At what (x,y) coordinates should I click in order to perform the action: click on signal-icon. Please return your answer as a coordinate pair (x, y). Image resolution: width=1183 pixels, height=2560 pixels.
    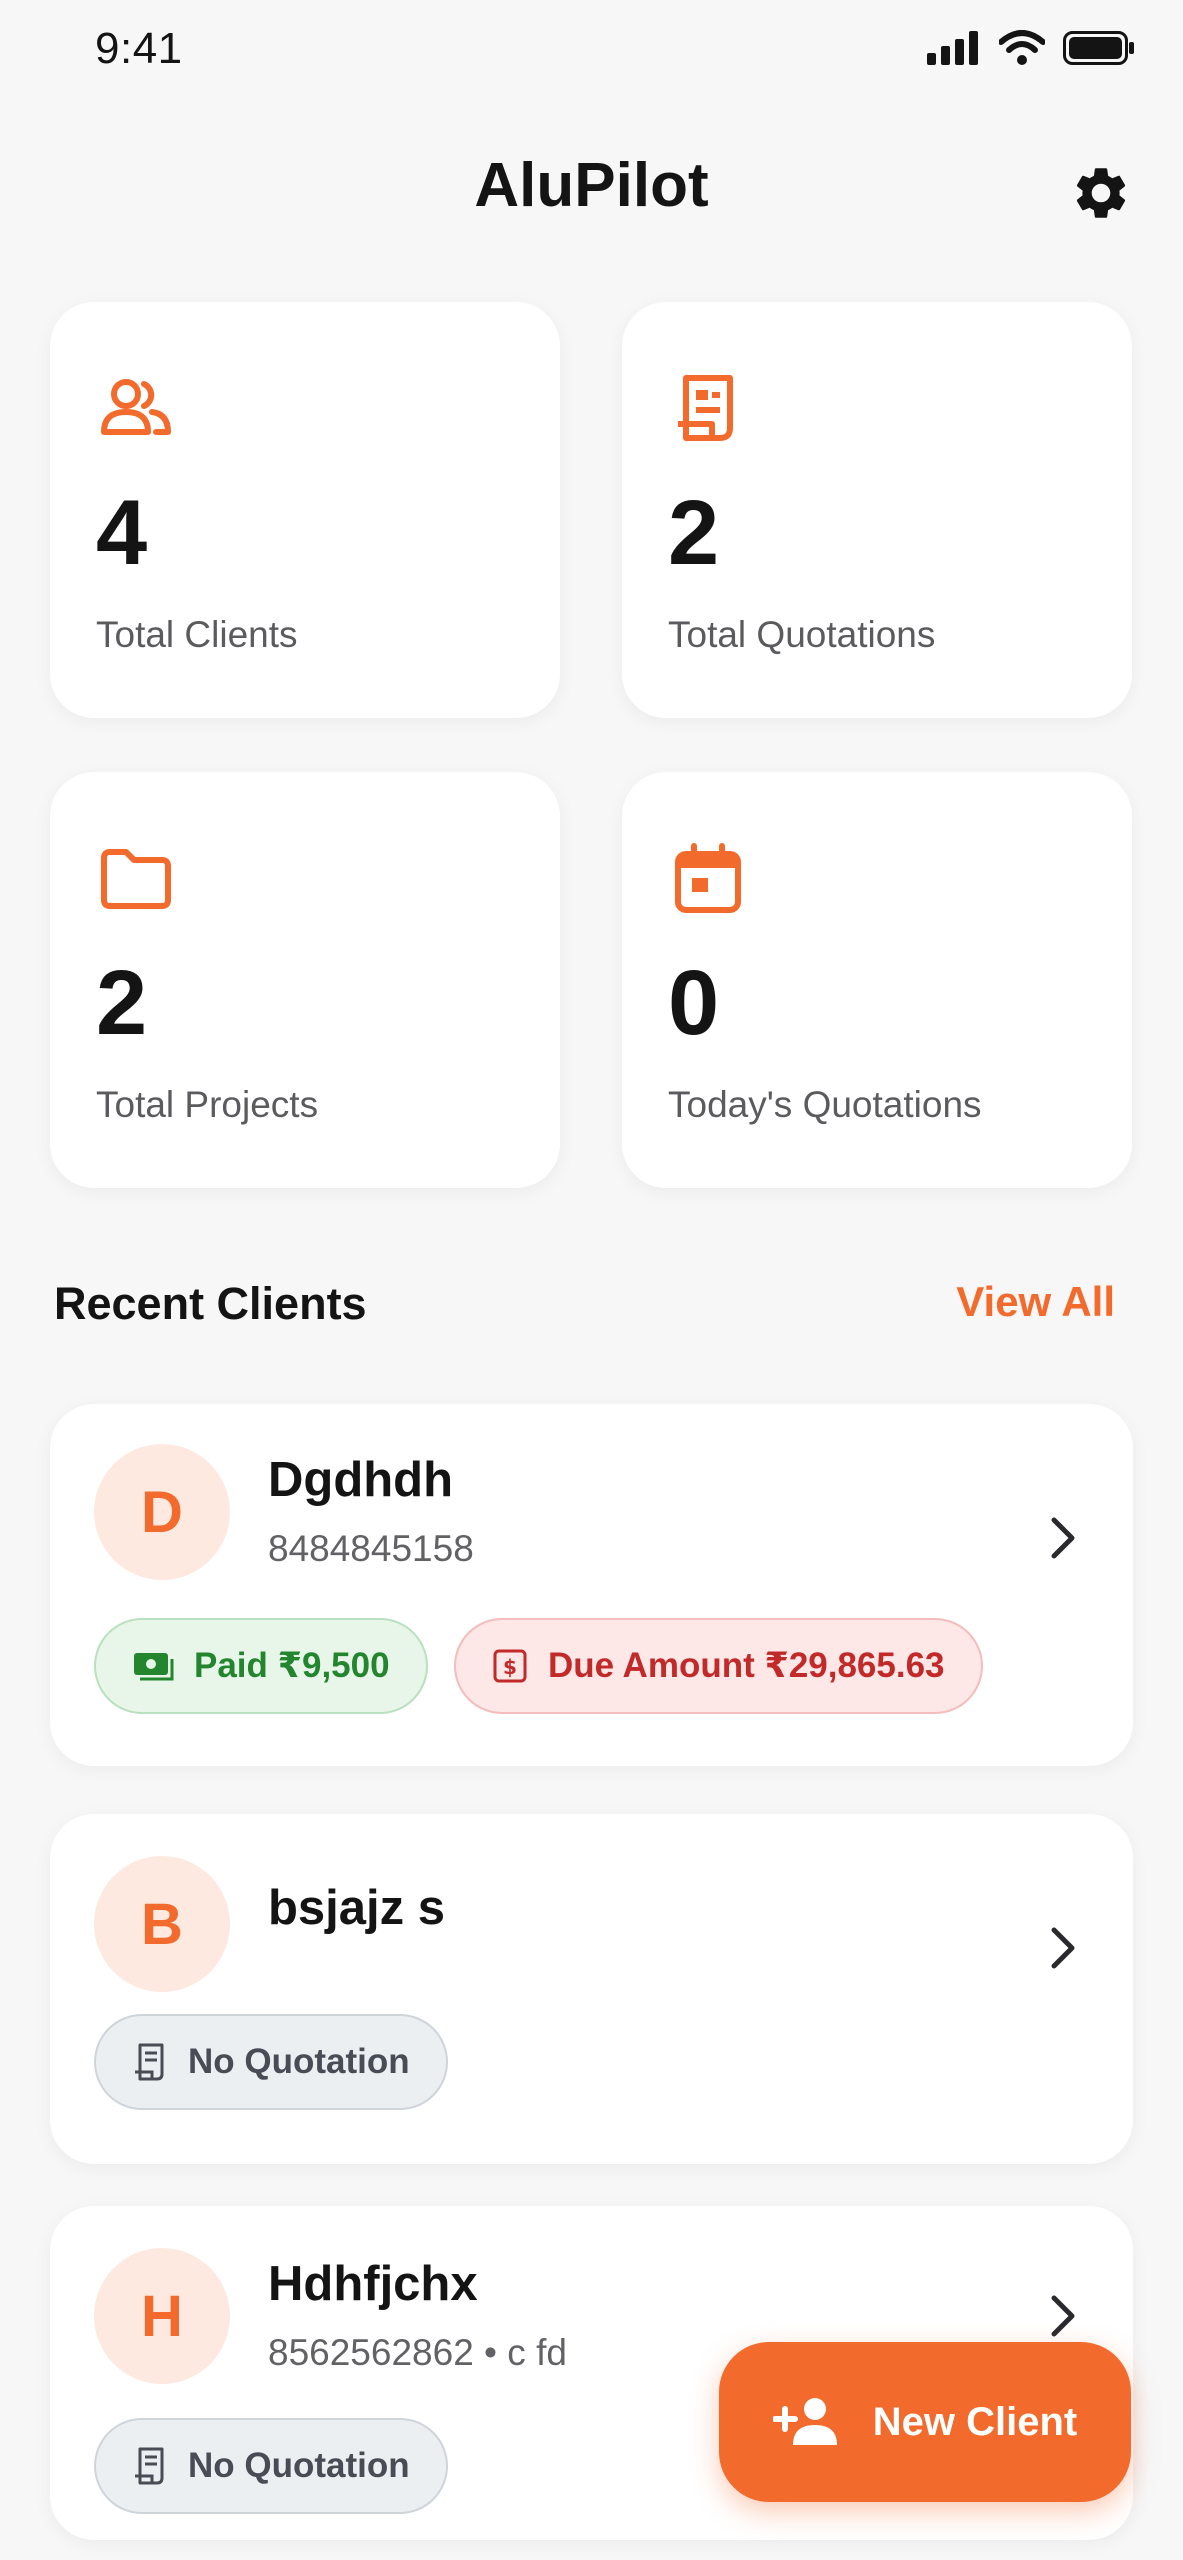
    Looking at the image, I should click on (952, 48).